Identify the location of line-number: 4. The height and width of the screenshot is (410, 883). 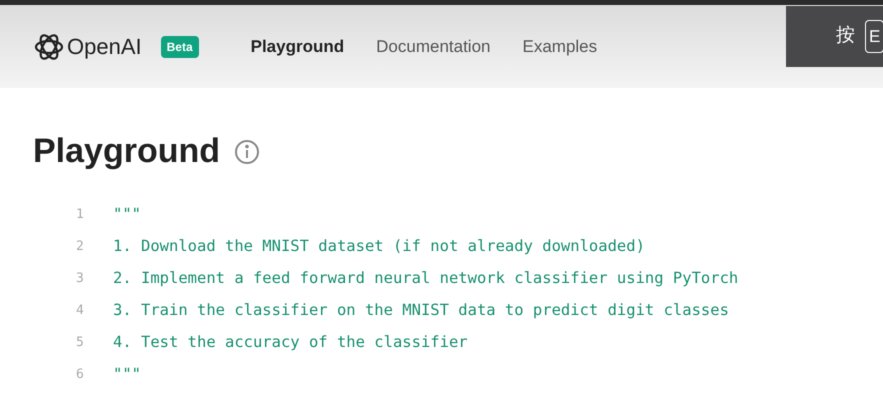
(80, 311).